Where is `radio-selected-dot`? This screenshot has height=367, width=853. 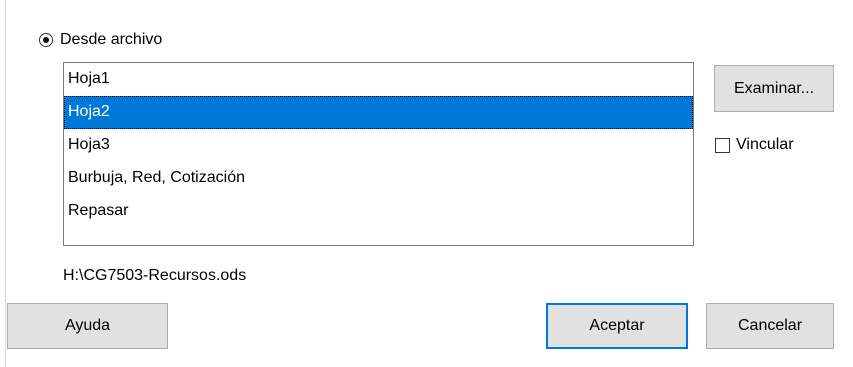
radio-selected-dot is located at coordinates (45, 39).